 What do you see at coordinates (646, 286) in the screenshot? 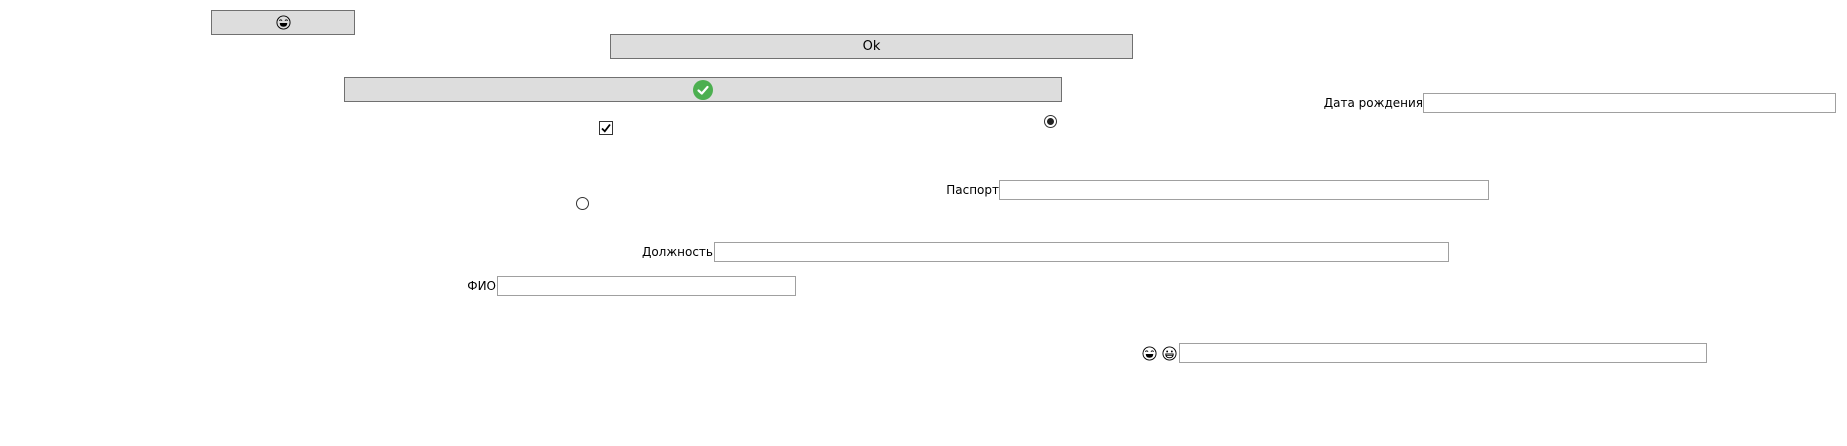
I see `full-name-field` at bounding box center [646, 286].